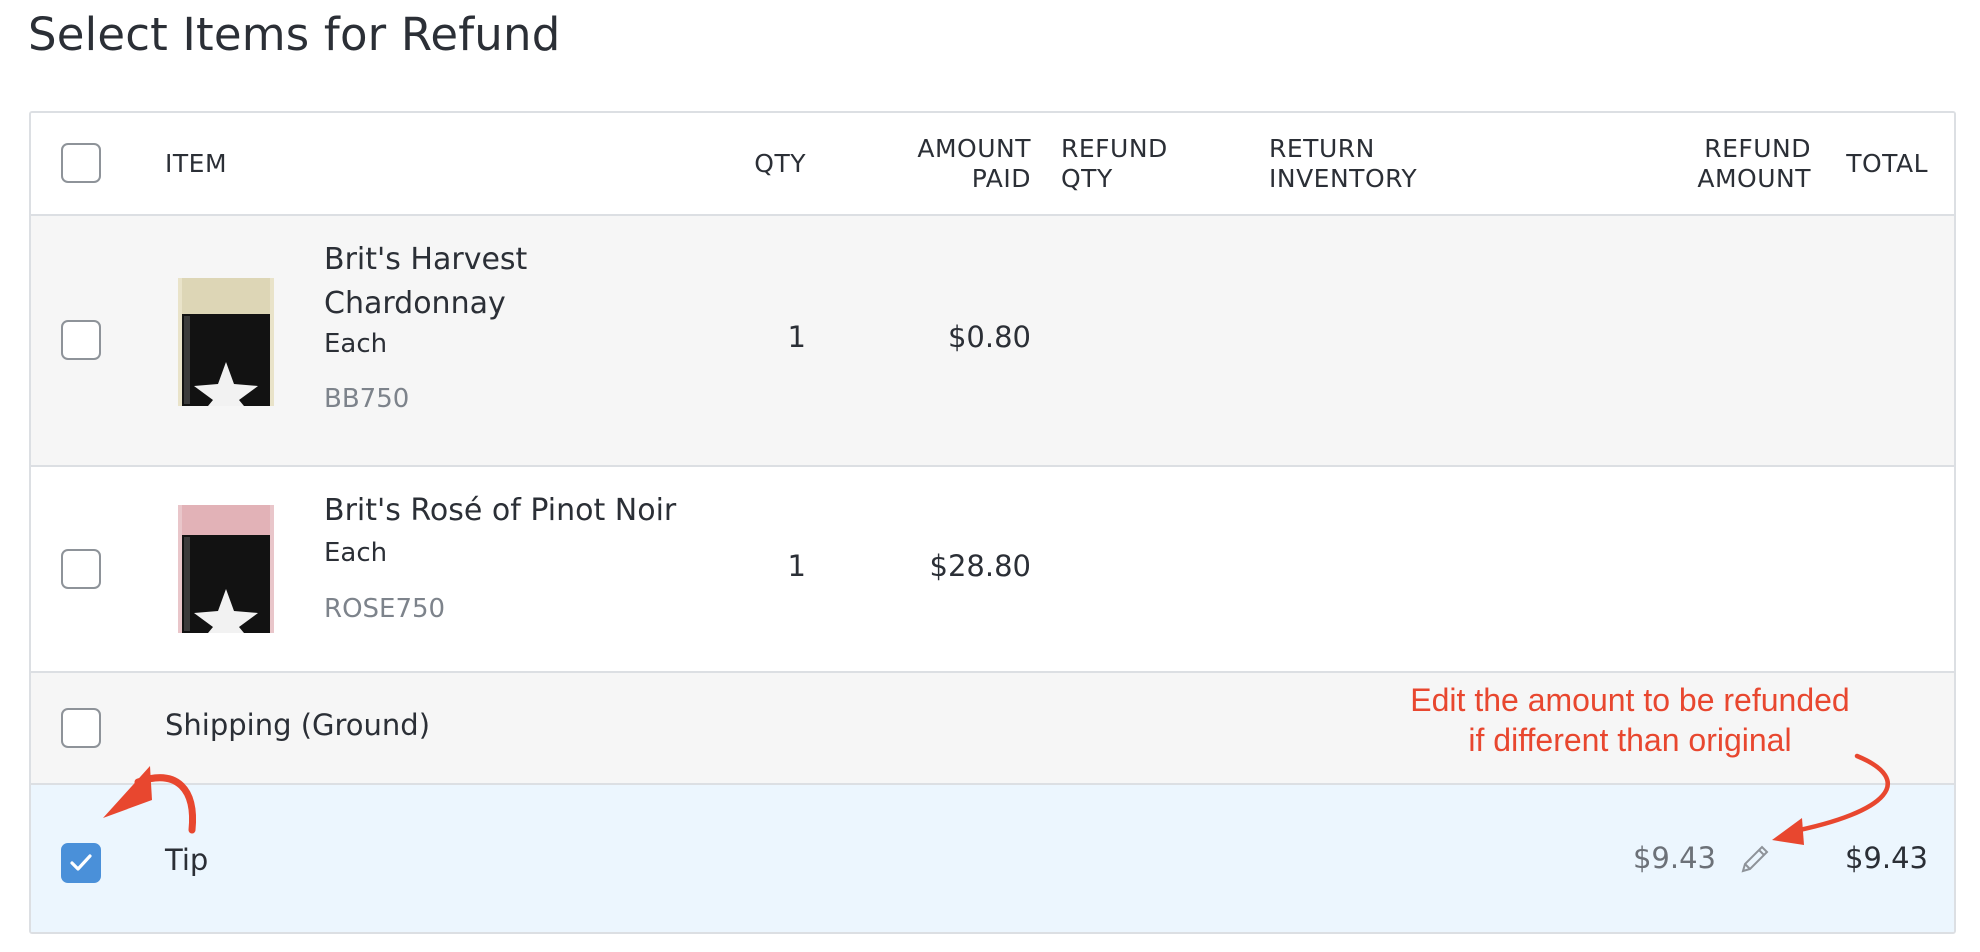 The image size is (1980, 952). I want to click on item-name: Brit's Harvest Chardonnay, so click(426, 281).